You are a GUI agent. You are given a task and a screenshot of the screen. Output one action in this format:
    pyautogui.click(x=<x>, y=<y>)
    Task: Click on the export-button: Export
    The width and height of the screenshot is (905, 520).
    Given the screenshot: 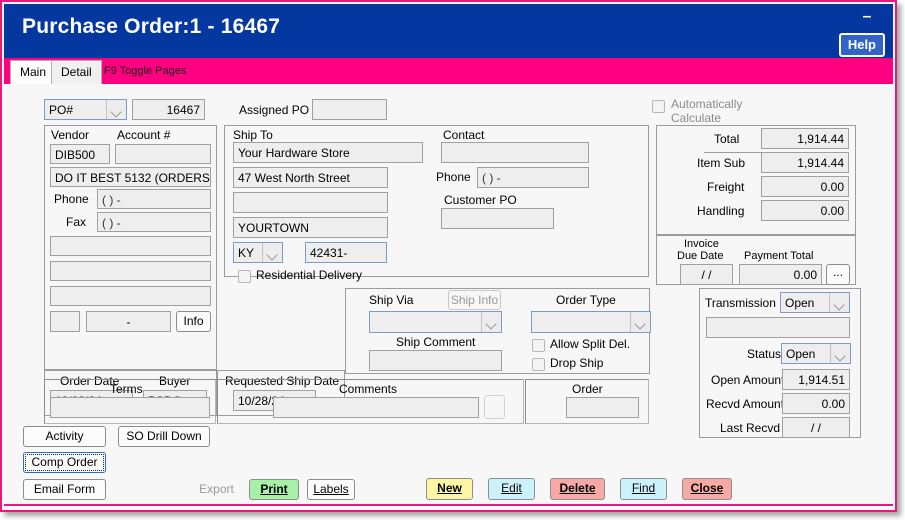 What is the action you would take?
    pyautogui.click(x=216, y=489)
    